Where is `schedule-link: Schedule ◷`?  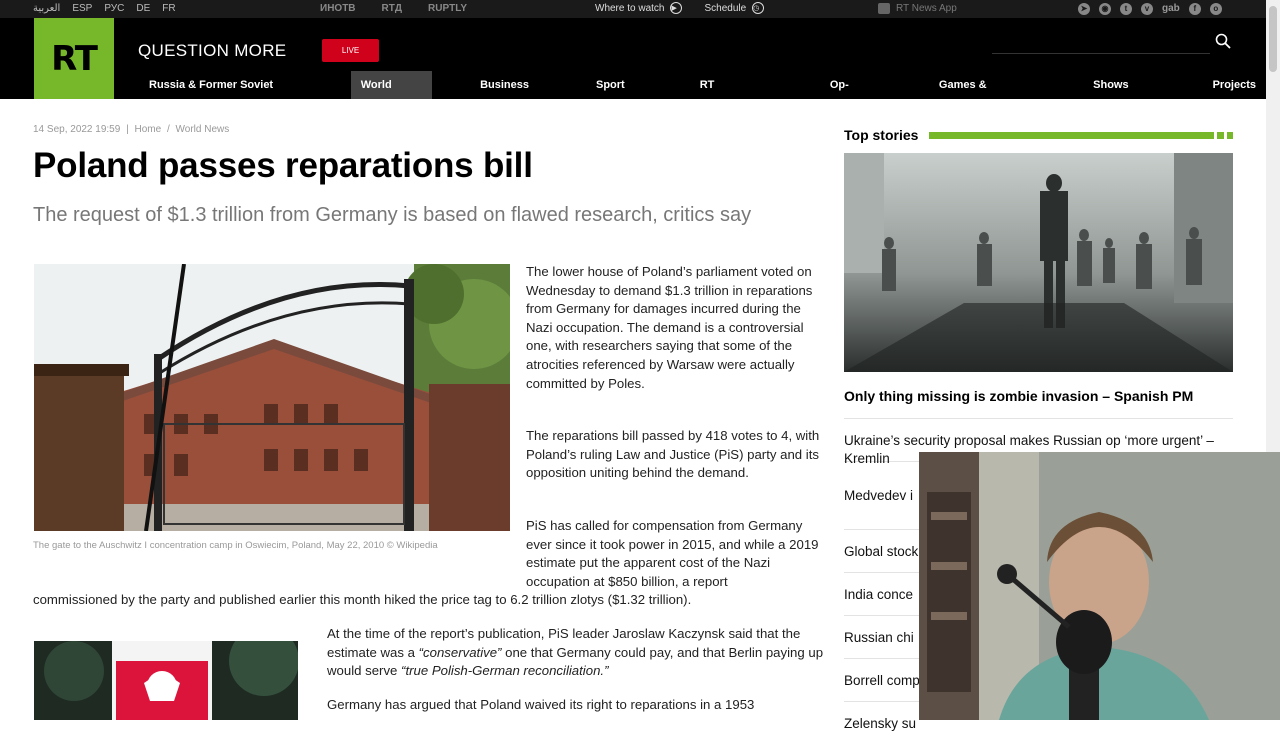
schedule-link: Schedule ◷ is located at coordinates (734, 8).